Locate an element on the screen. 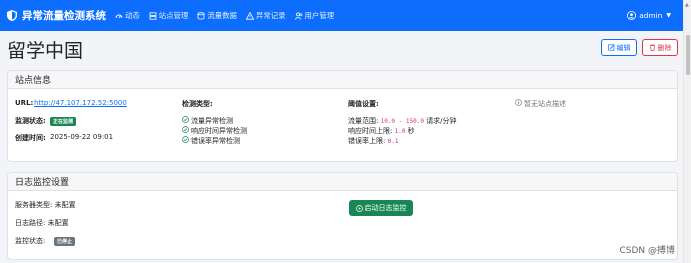 This screenshot has height=263, width=691. log-monitor-status-label: 监控状态: is located at coordinates (30, 241).